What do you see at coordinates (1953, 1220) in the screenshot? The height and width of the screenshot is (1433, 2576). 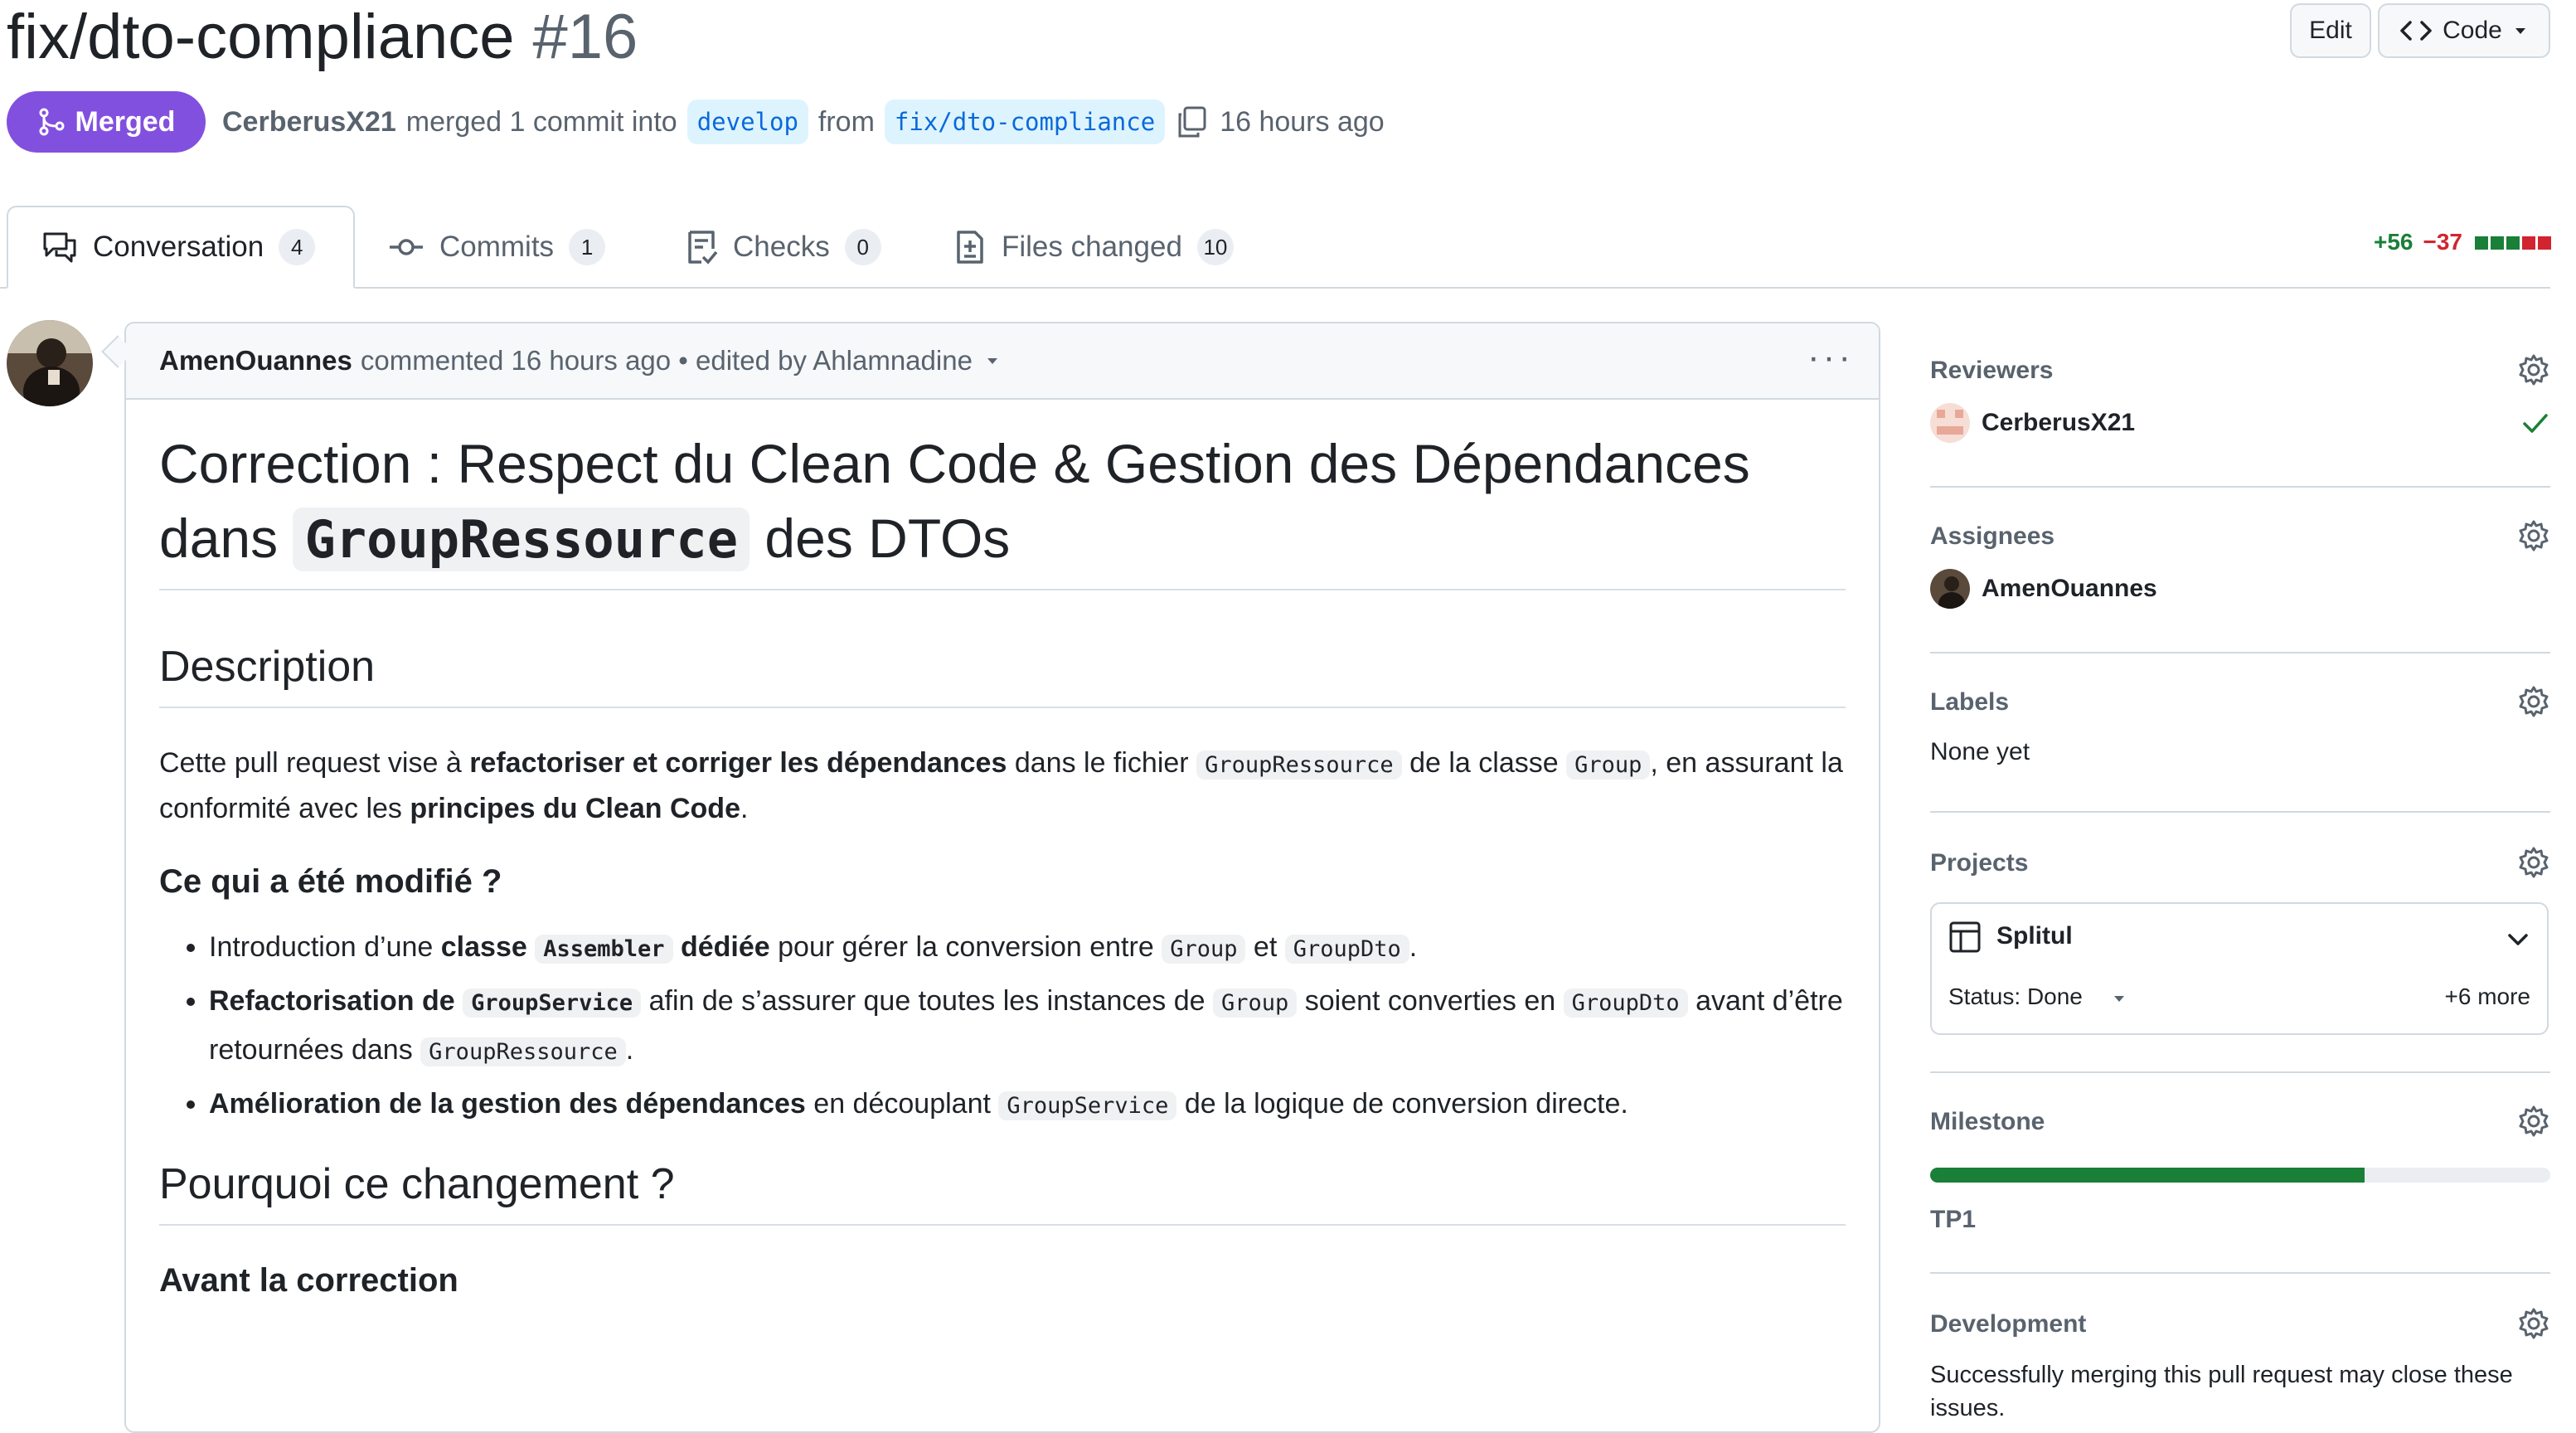 I see `milestone-name: TP1` at bounding box center [1953, 1220].